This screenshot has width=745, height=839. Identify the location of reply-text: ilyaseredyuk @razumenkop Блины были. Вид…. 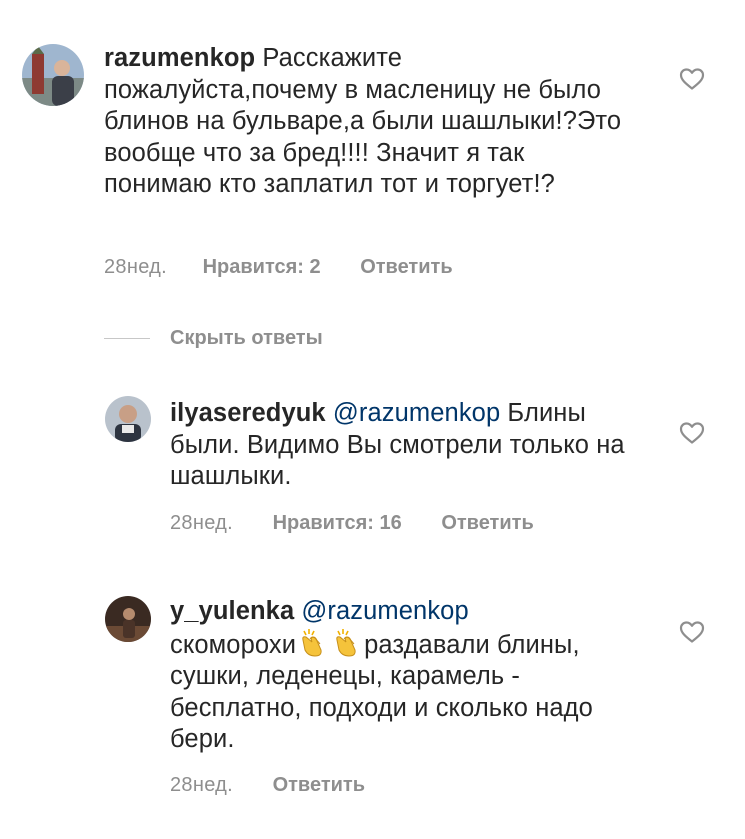
(405, 445).